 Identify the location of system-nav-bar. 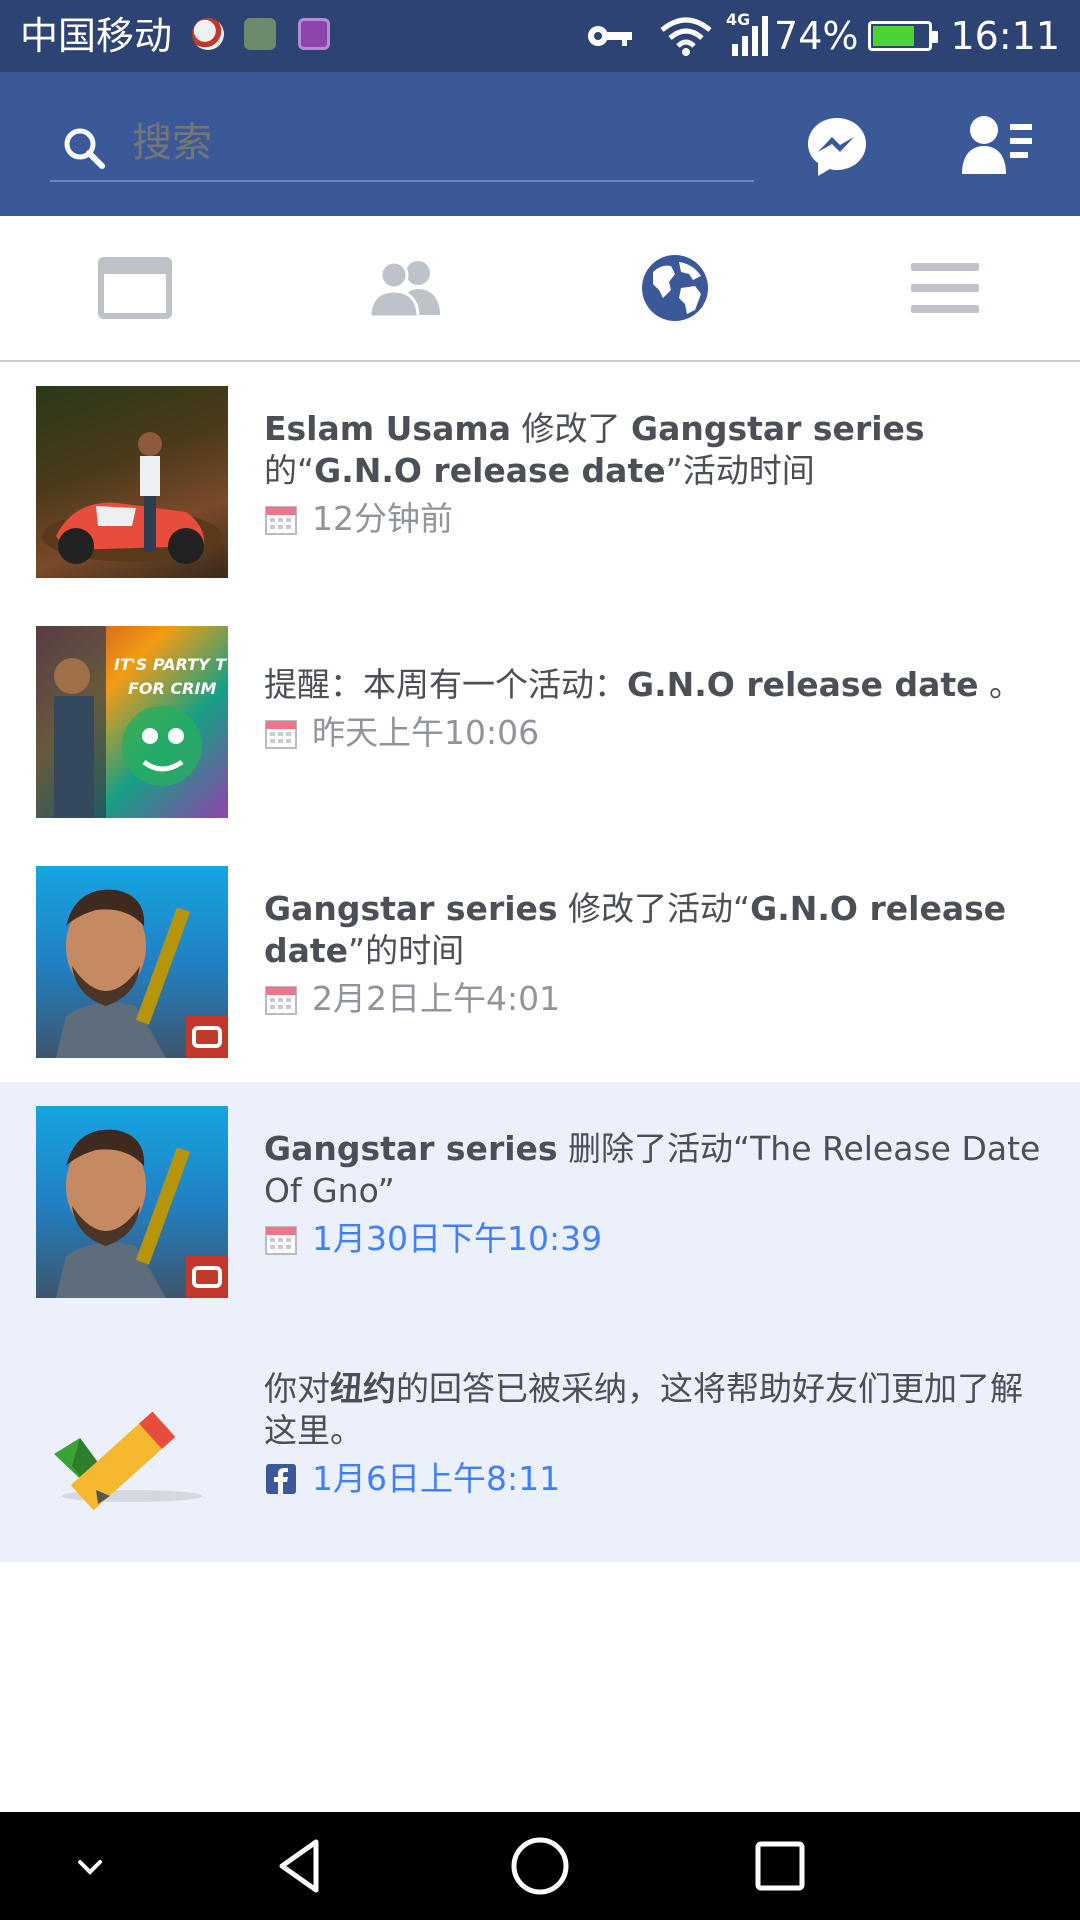
(540, 1866).